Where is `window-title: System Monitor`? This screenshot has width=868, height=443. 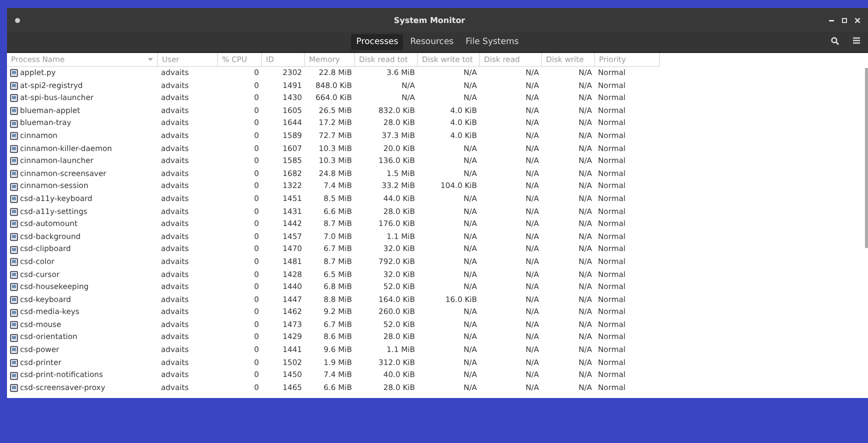 window-title: System Monitor is located at coordinates (429, 20).